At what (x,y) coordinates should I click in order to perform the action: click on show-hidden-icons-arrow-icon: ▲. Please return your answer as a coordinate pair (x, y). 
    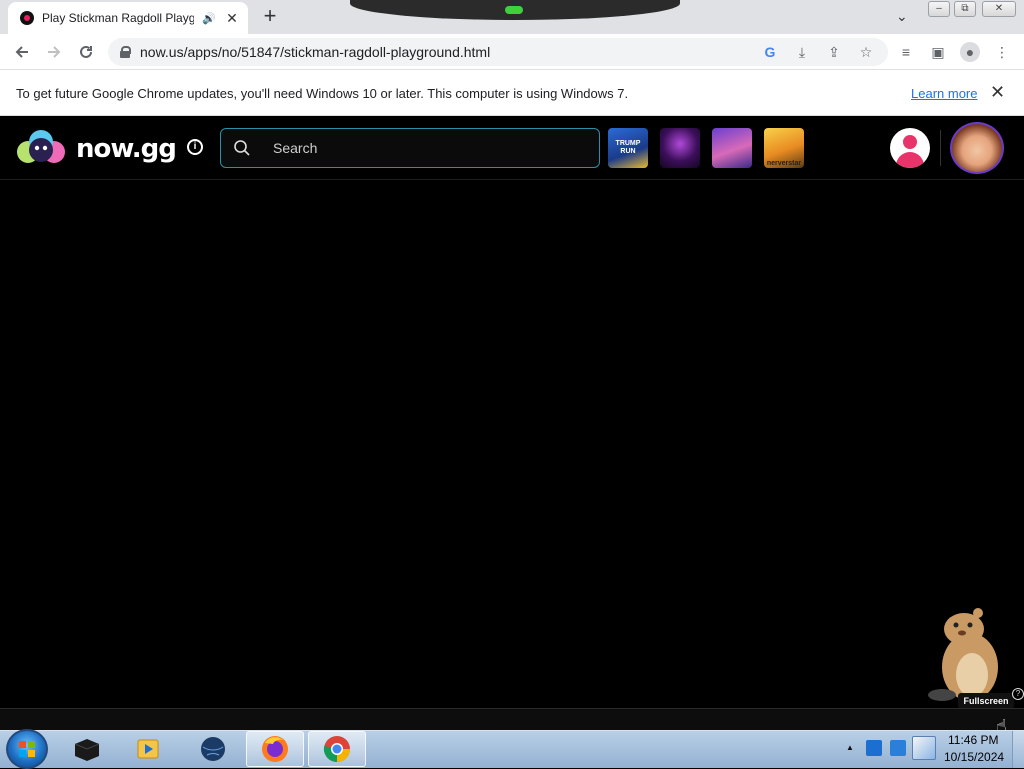
    Looking at the image, I should click on (850, 747).